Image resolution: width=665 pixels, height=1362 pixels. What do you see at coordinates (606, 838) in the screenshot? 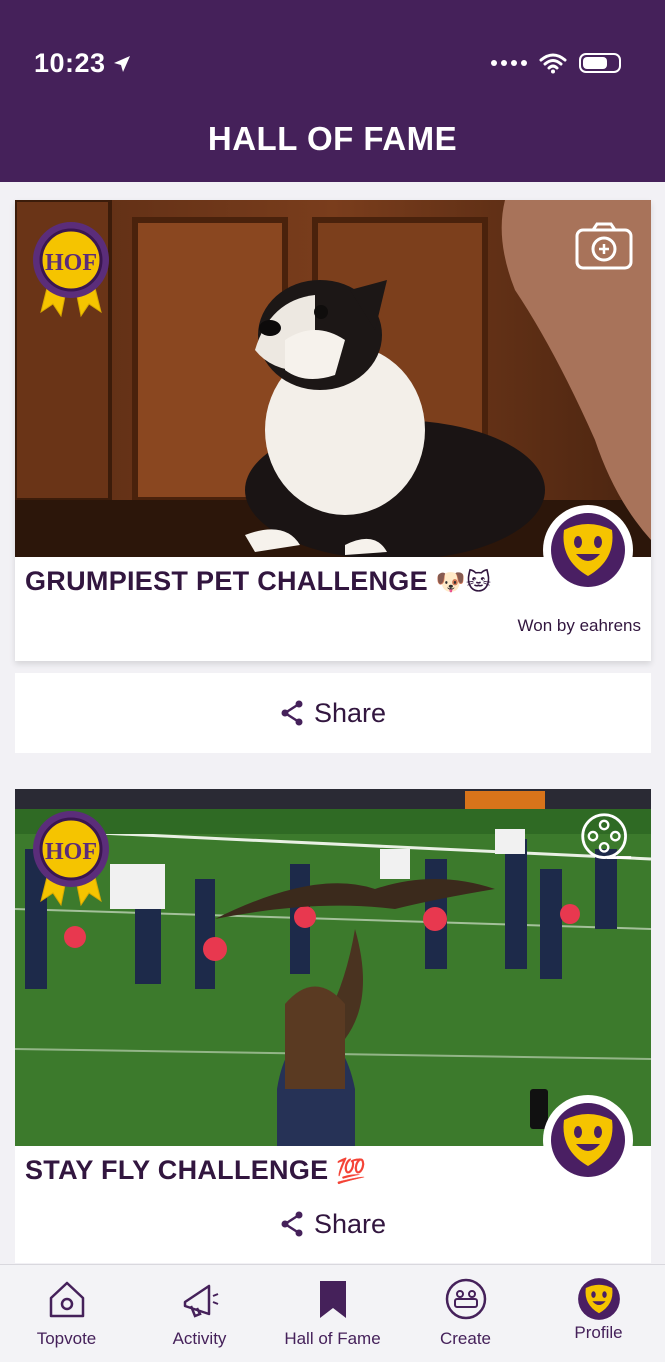
I see `film-reel-icon` at bounding box center [606, 838].